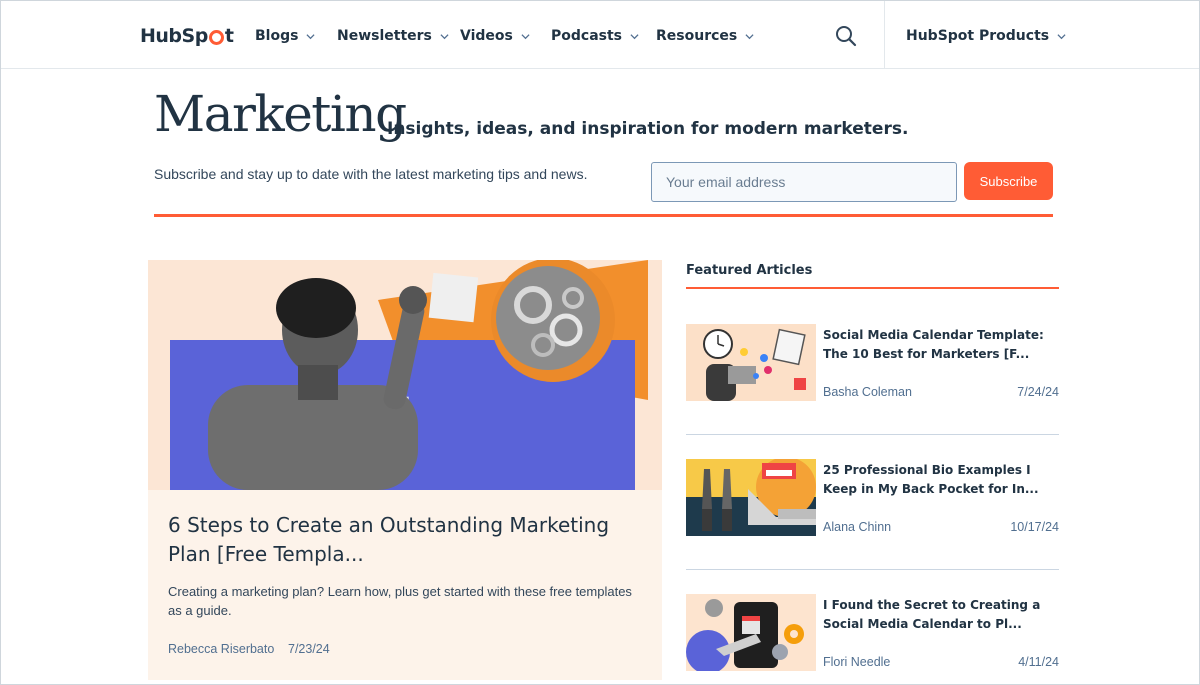 This screenshot has width=1200, height=685. What do you see at coordinates (697, 36) in the screenshot?
I see `nav-label: Resources` at bounding box center [697, 36].